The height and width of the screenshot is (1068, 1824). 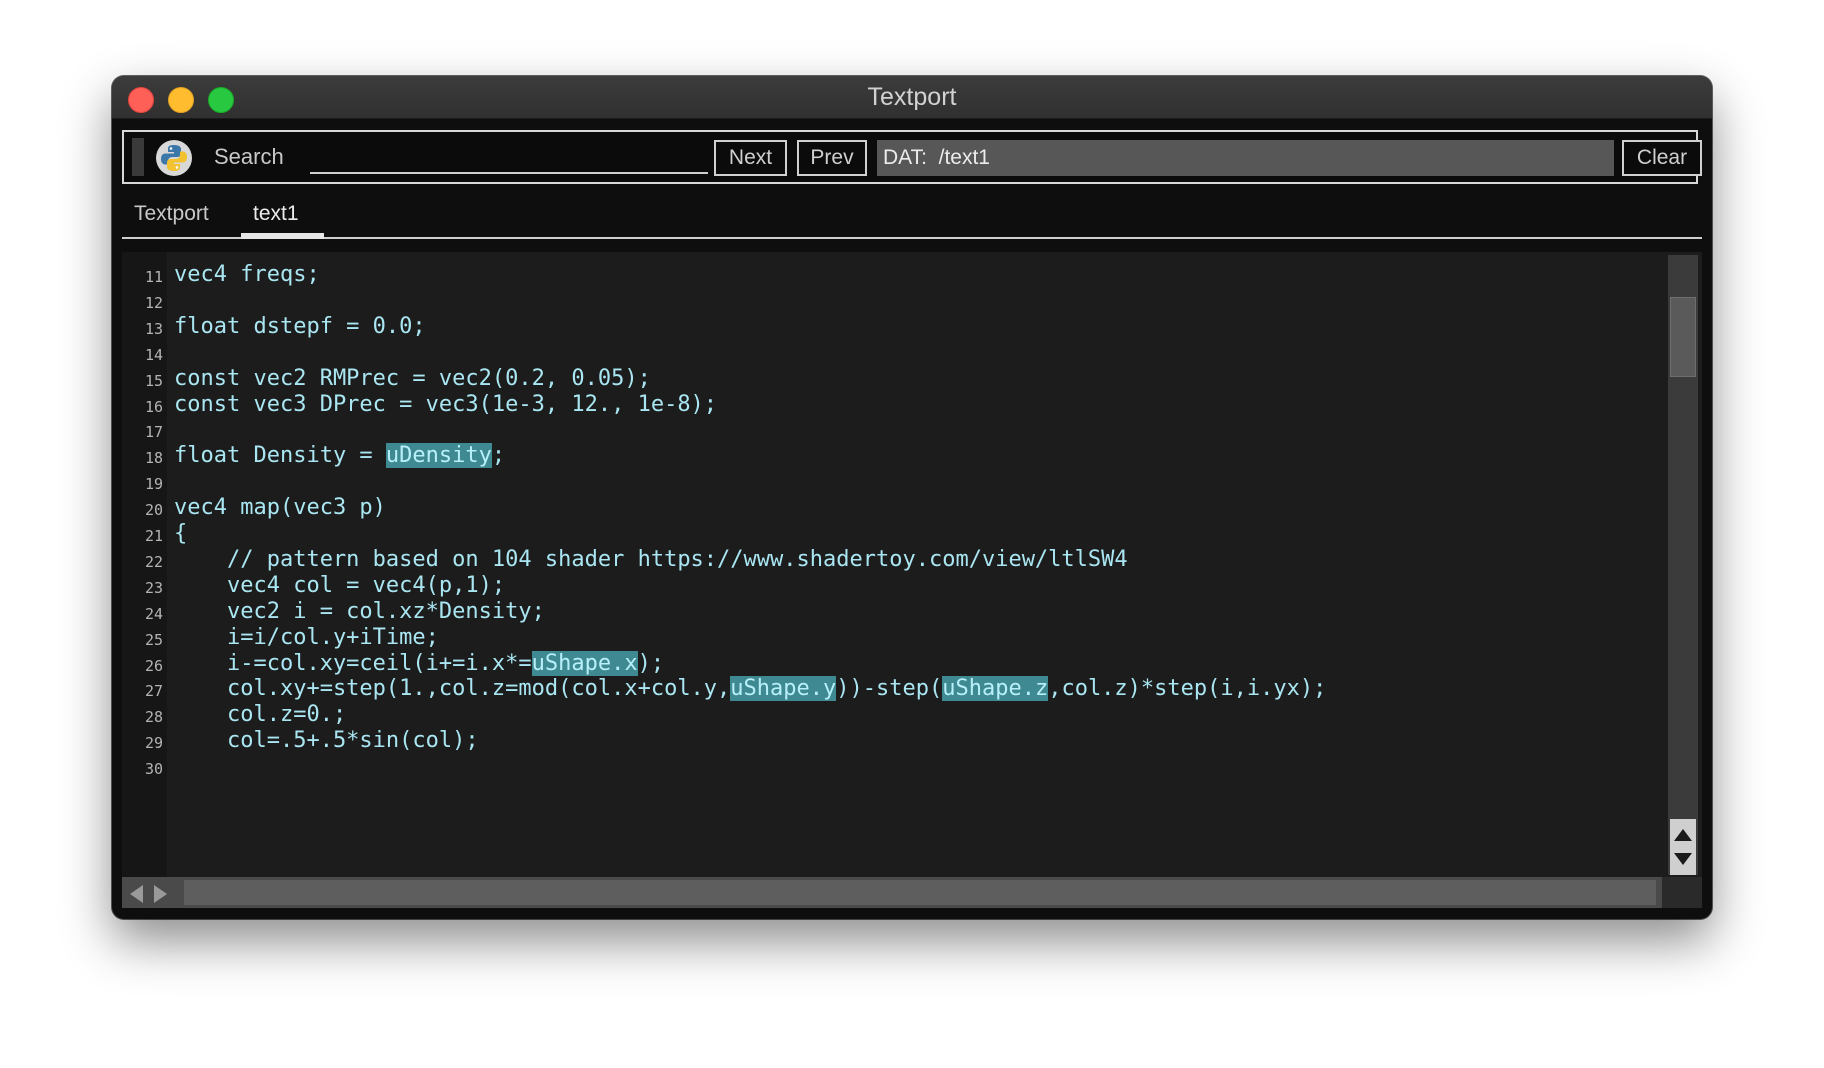 What do you see at coordinates (153, 613) in the screenshot?
I see `line-number: 24` at bounding box center [153, 613].